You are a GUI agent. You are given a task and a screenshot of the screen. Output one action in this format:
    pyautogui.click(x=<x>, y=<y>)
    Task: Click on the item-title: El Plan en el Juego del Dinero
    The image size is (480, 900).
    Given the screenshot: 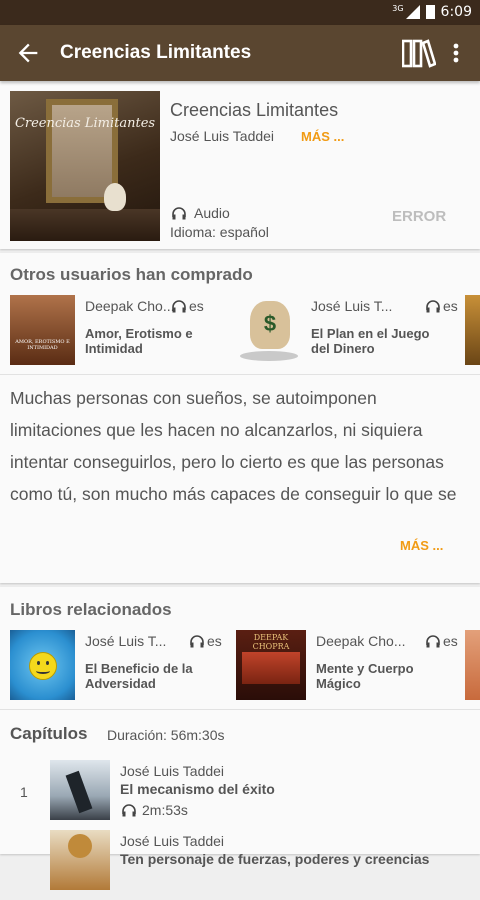 What is the action you would take?
    pyautogui.click(x=370, y=341)
    